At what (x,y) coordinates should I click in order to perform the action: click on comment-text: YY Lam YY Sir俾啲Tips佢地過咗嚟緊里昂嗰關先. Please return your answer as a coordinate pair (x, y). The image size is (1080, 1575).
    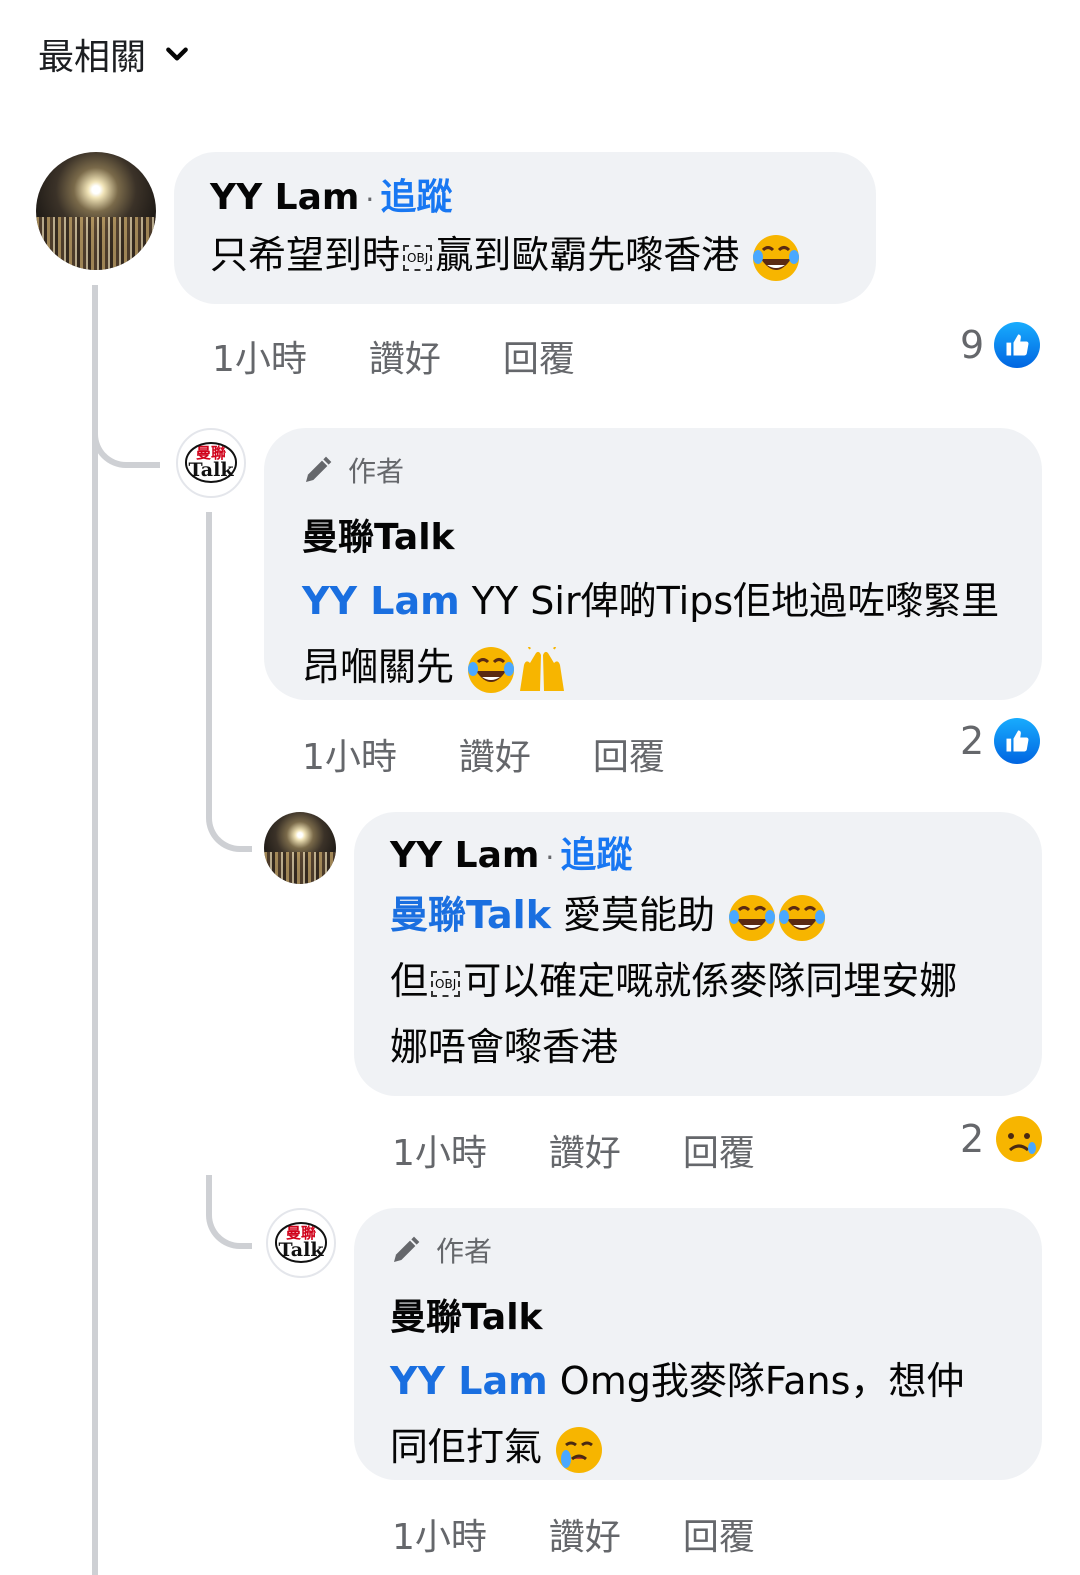
    Looking at the image, I should click on (653, 634).